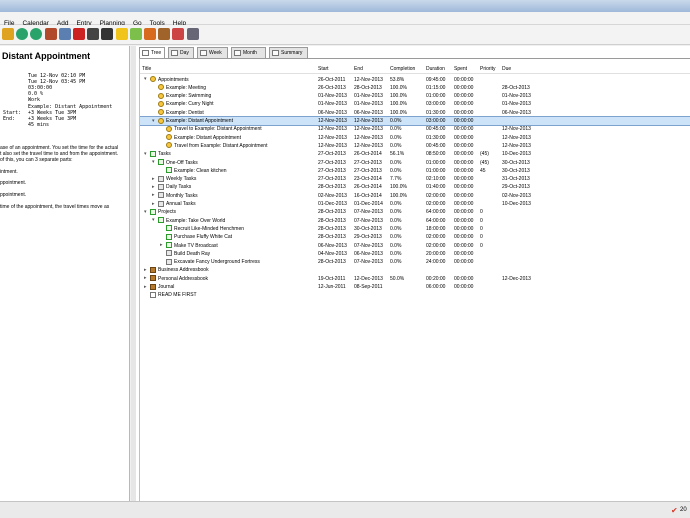  Describe the element at coordinates (107, 34) in the screenshot. I see `traffic-light-icon` at that location.